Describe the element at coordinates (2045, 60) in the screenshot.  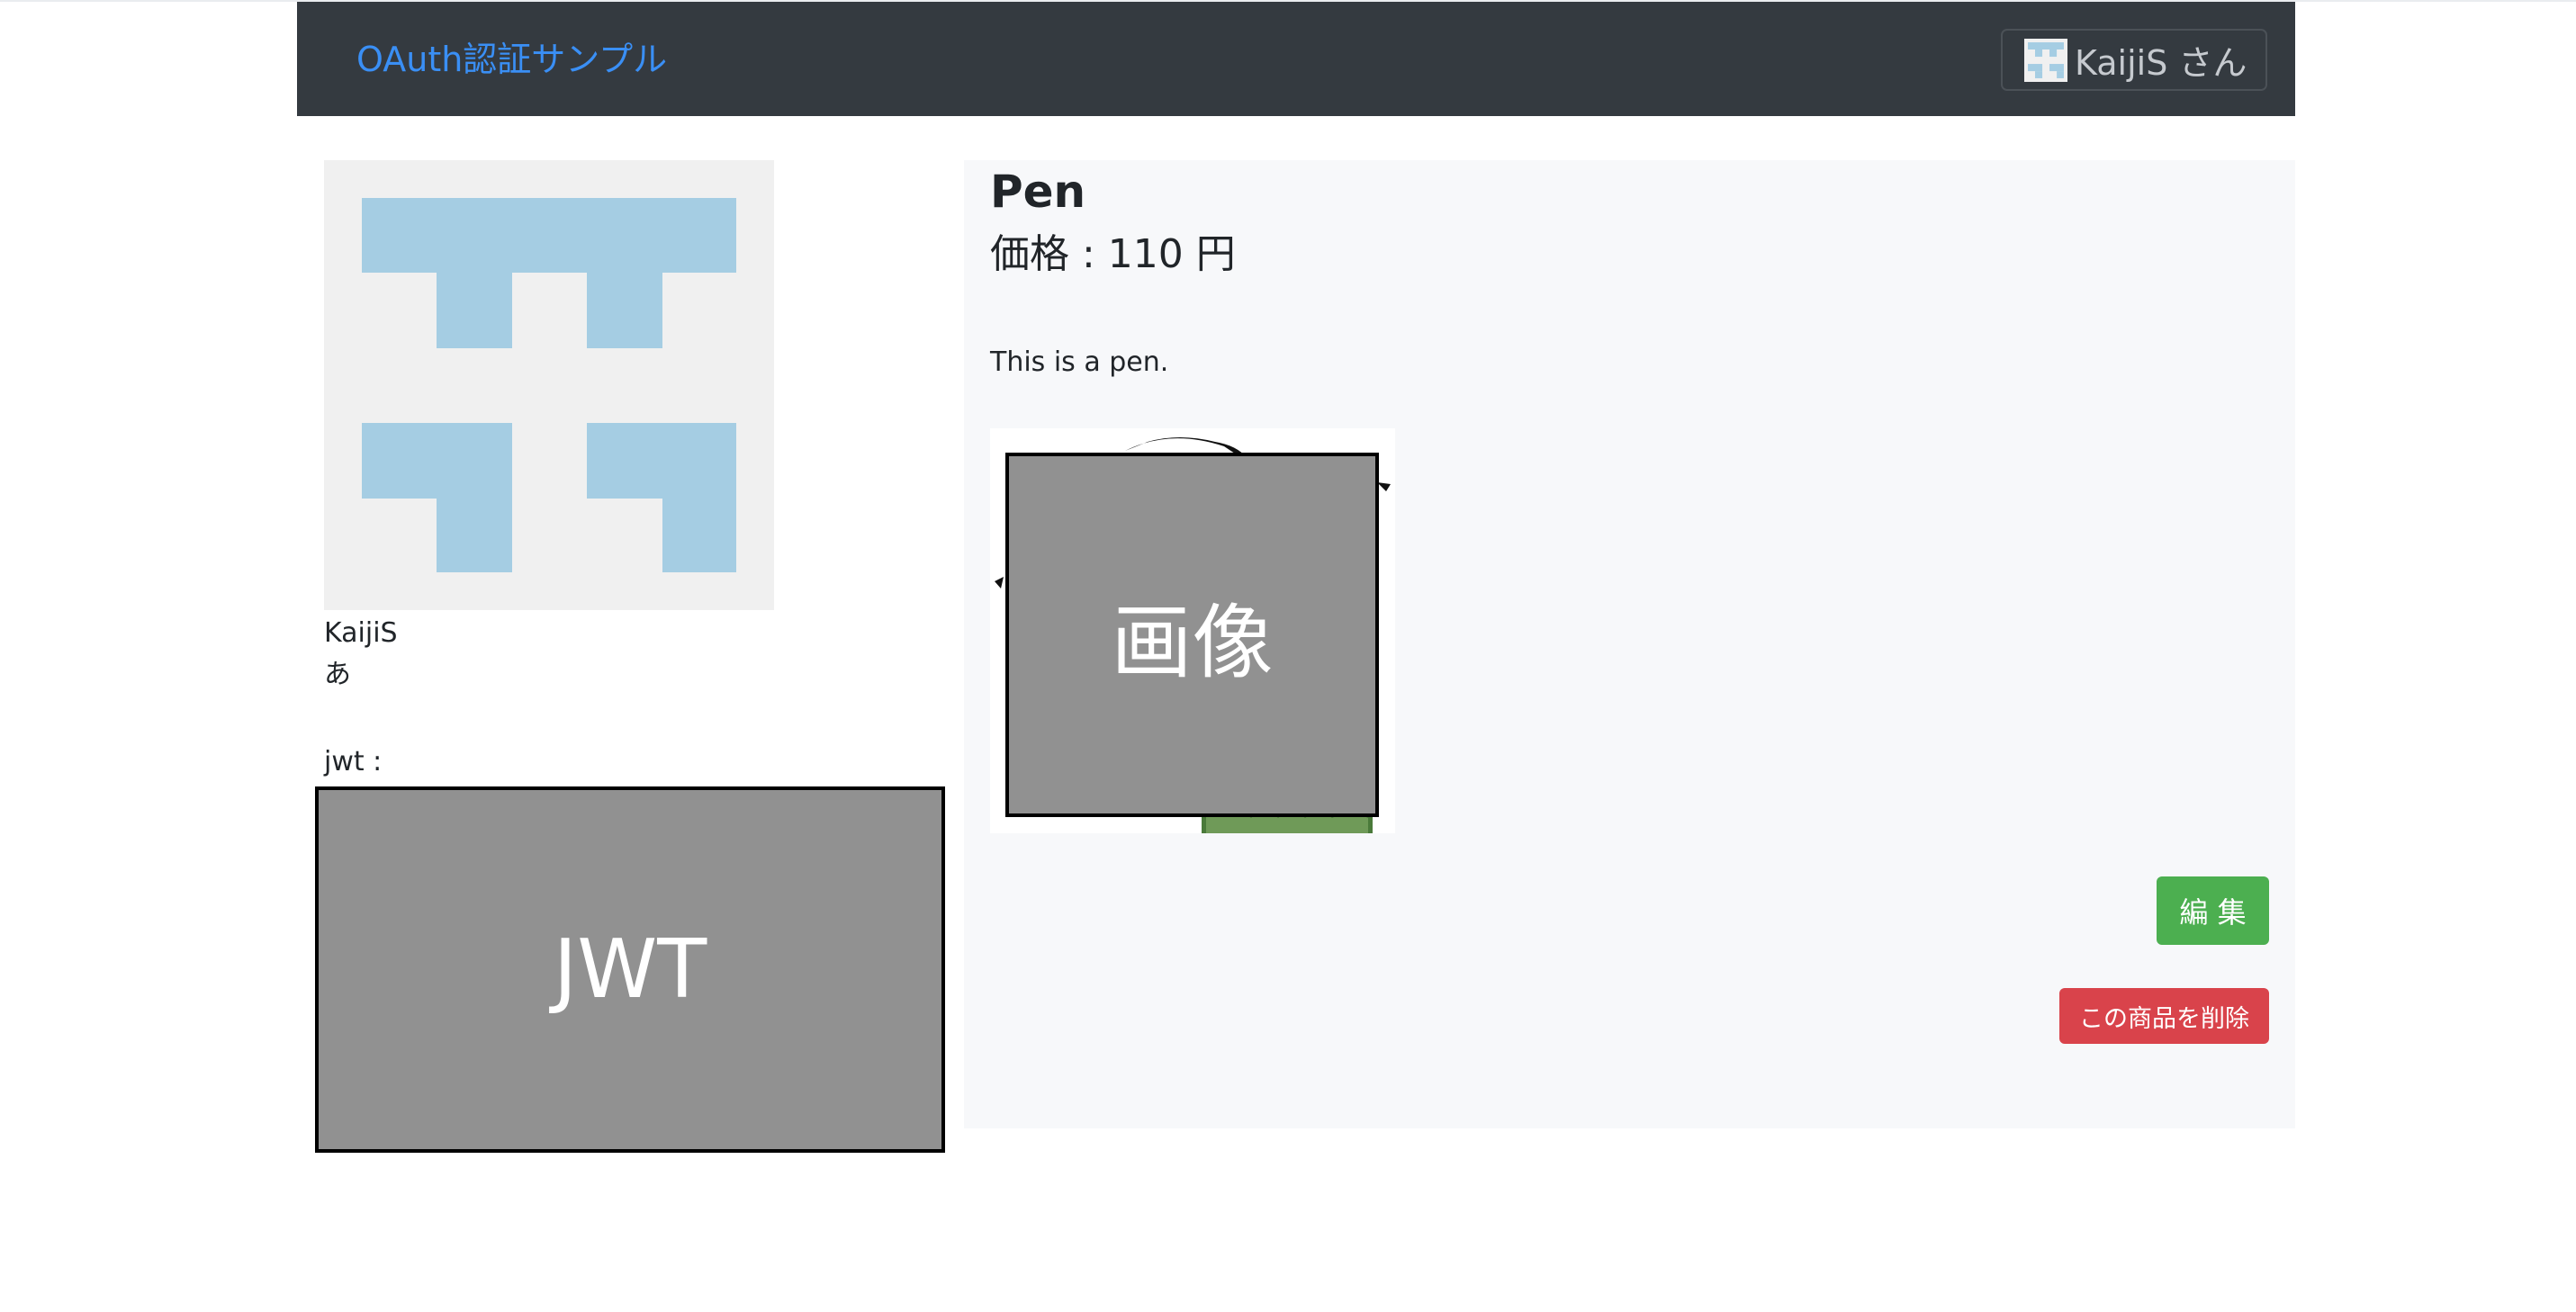
I see `user-avatar-icon` at that location.